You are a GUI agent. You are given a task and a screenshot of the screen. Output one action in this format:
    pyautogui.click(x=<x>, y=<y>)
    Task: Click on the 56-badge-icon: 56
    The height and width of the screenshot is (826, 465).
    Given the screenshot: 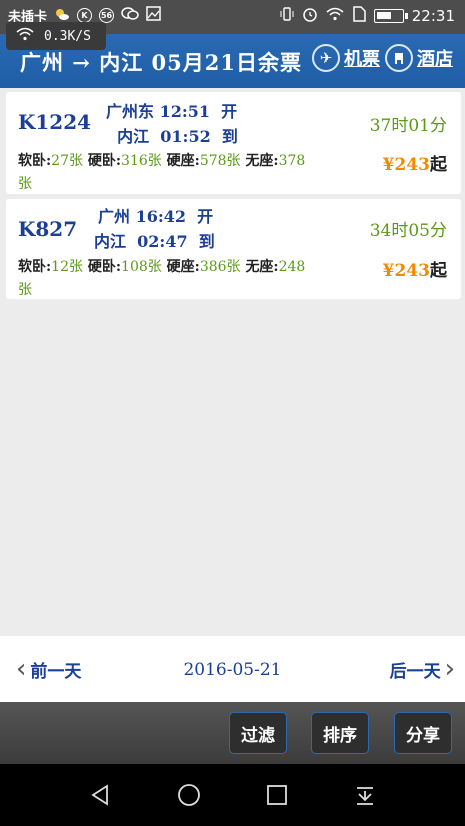 What is the action you would take?
    pyautogui.click(x=107, y=15)
    